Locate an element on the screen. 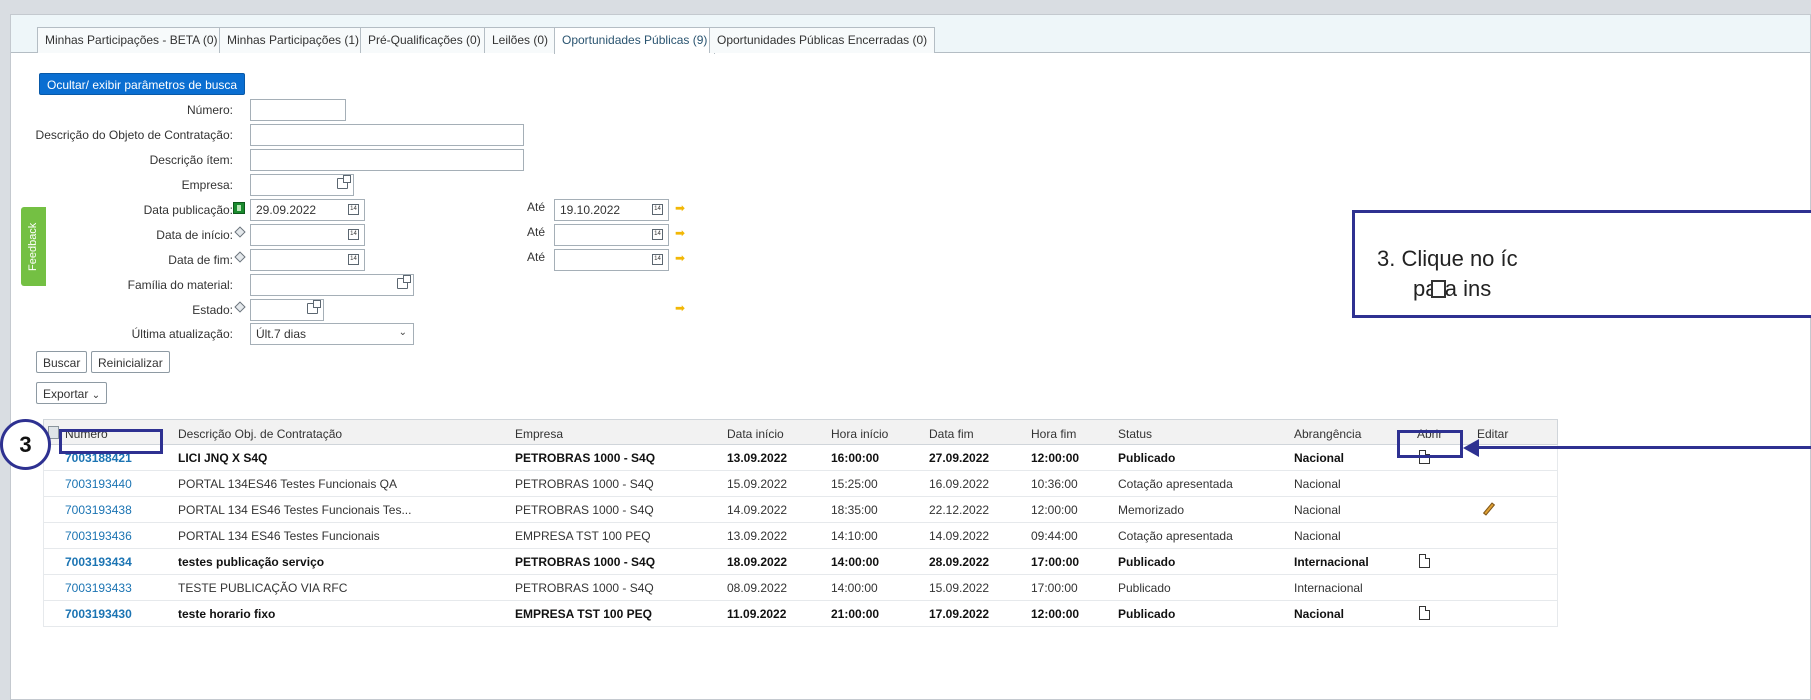 The height and width of the screenshot is (700, 1811). status-cell: Publicado is located at coordinates (1147, 562).